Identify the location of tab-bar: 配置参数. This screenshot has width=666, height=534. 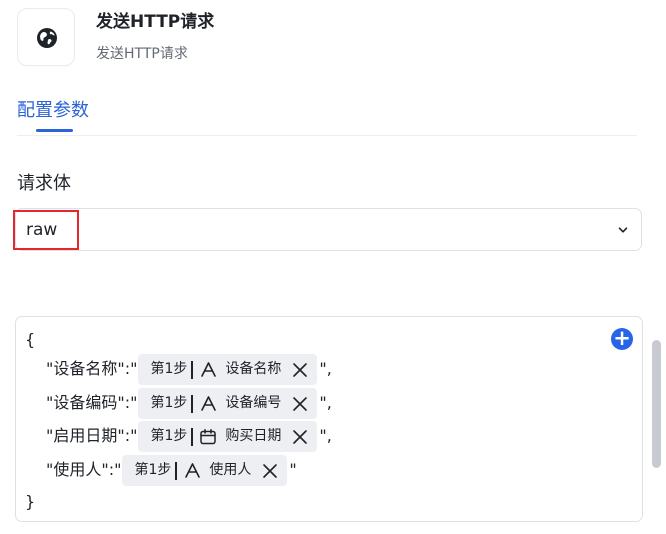
(327, 116).